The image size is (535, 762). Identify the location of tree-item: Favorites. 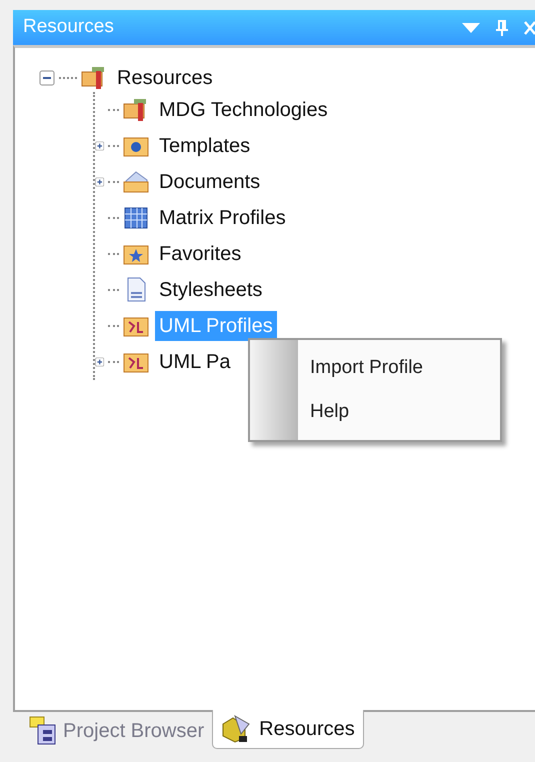
(200, 254).